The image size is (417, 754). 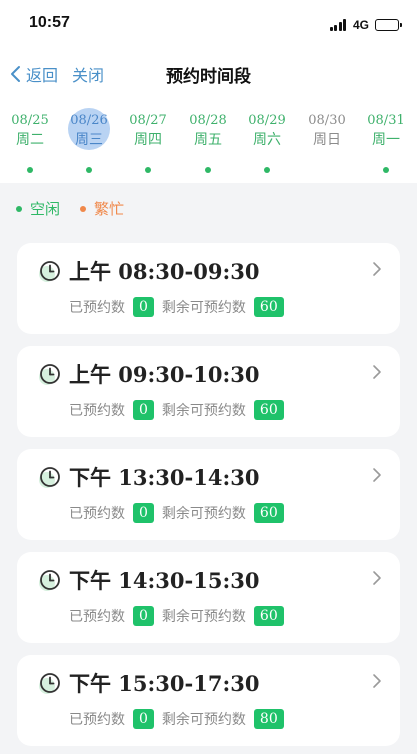 I want to click on remaining-count-badge: 80, so click(x=268, y=719).